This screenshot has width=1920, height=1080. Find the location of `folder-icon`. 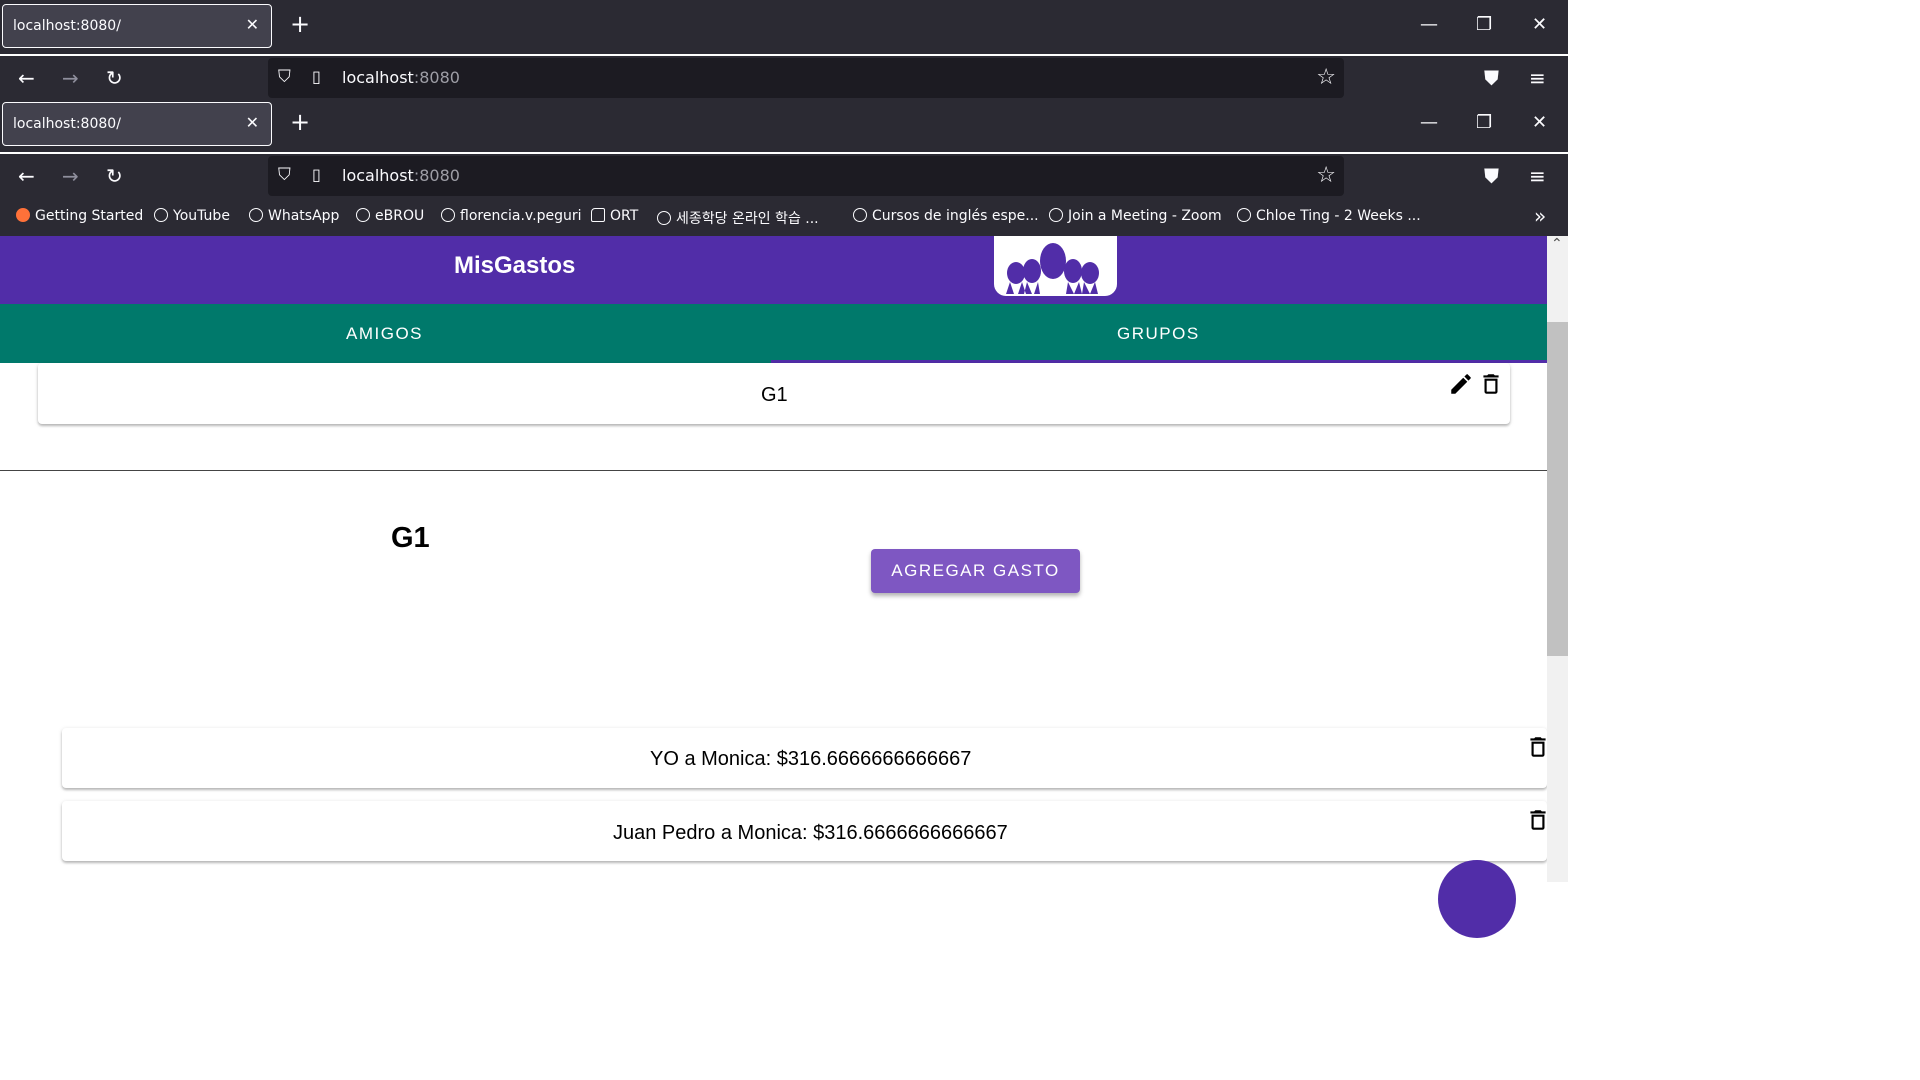

folder-icon is located at coordinates (598, 215).